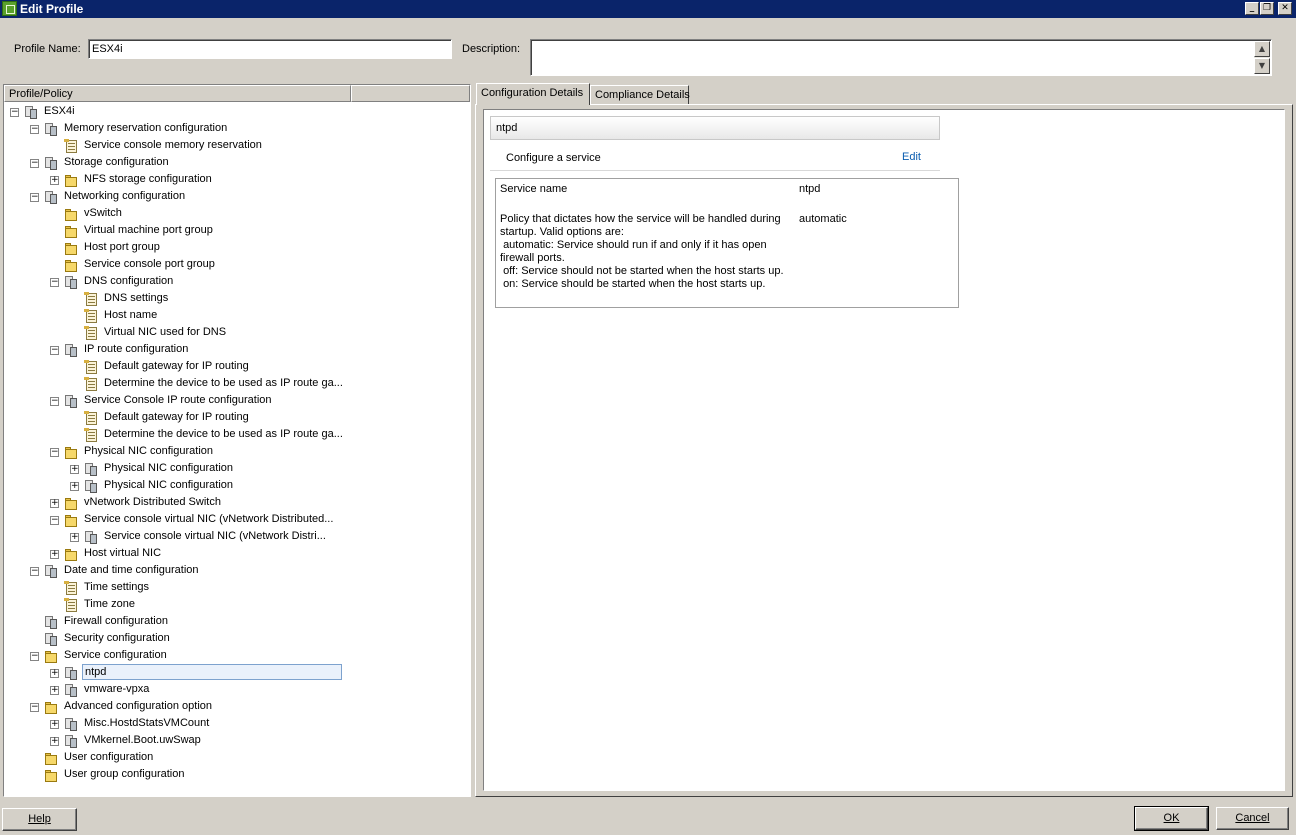 The image size is (1296, 835). What do you see at coordinates (237, 775) in the screenshot?
I see `tree-row: User group configuration` at bounding box center [237, 775].